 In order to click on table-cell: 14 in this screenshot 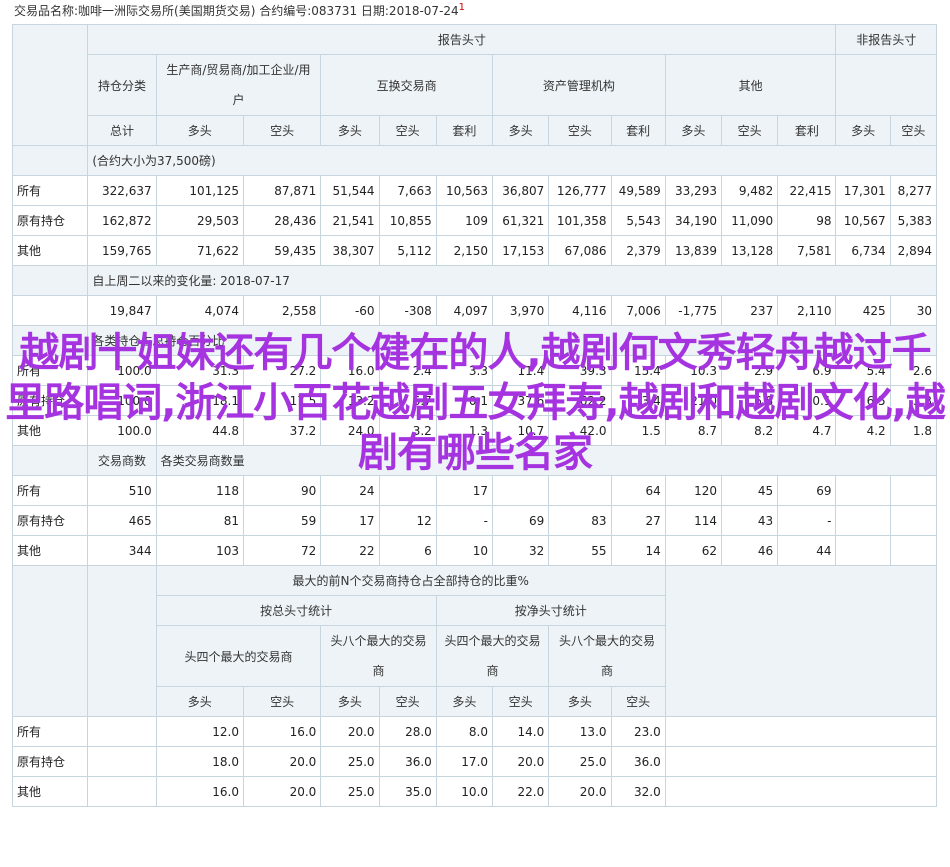, I will do `click(638, 550)`.